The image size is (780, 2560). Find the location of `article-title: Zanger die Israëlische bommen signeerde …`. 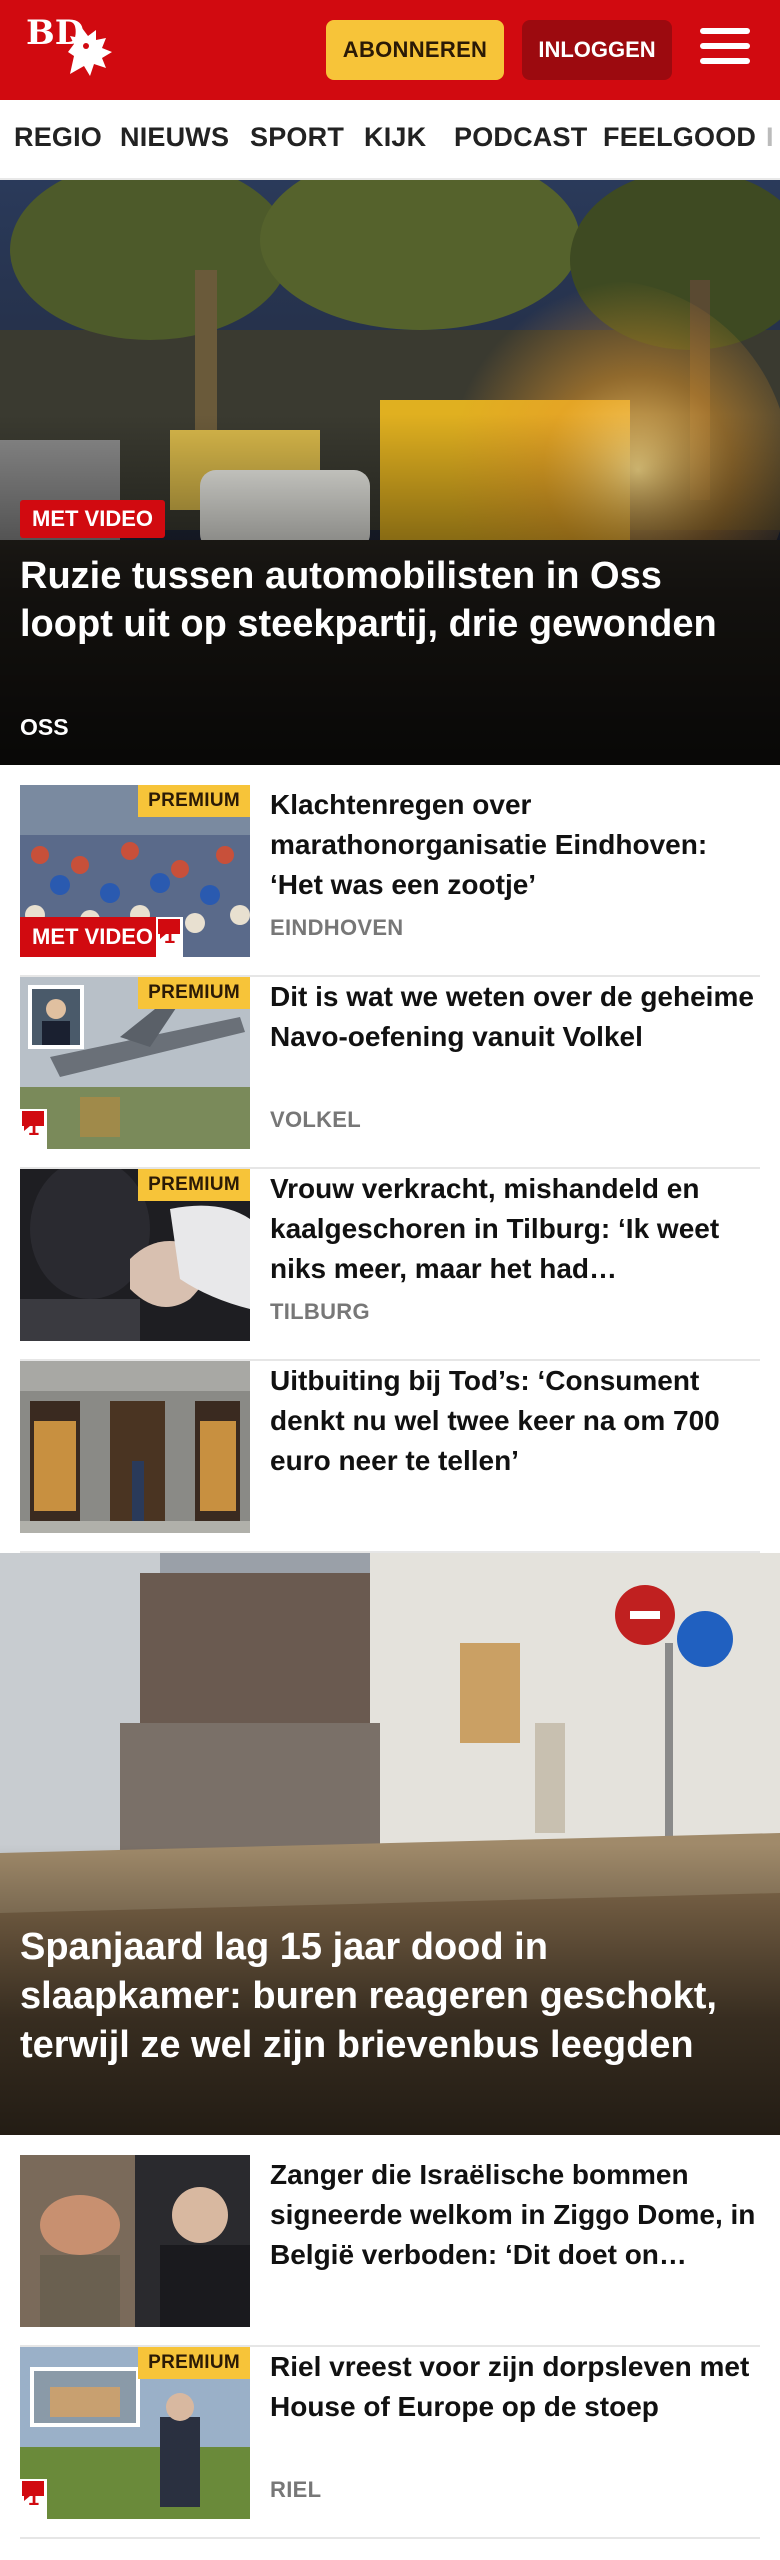

article-title: Zanger die Israëlische bommen signeerde … is located at coordinates (515, 2215).